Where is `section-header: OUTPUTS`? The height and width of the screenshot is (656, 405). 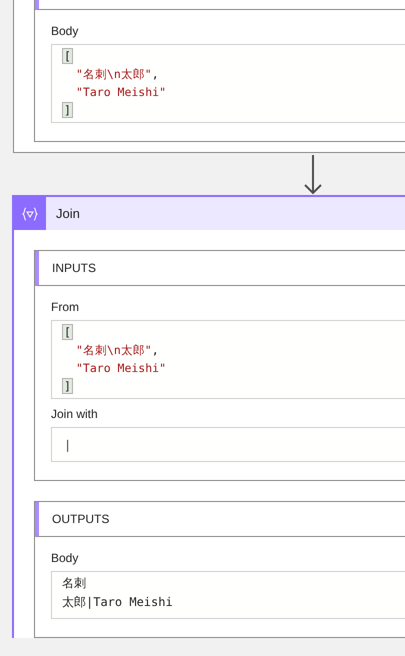
section-header: OUTPUTS is located at coordinates (220, 519).